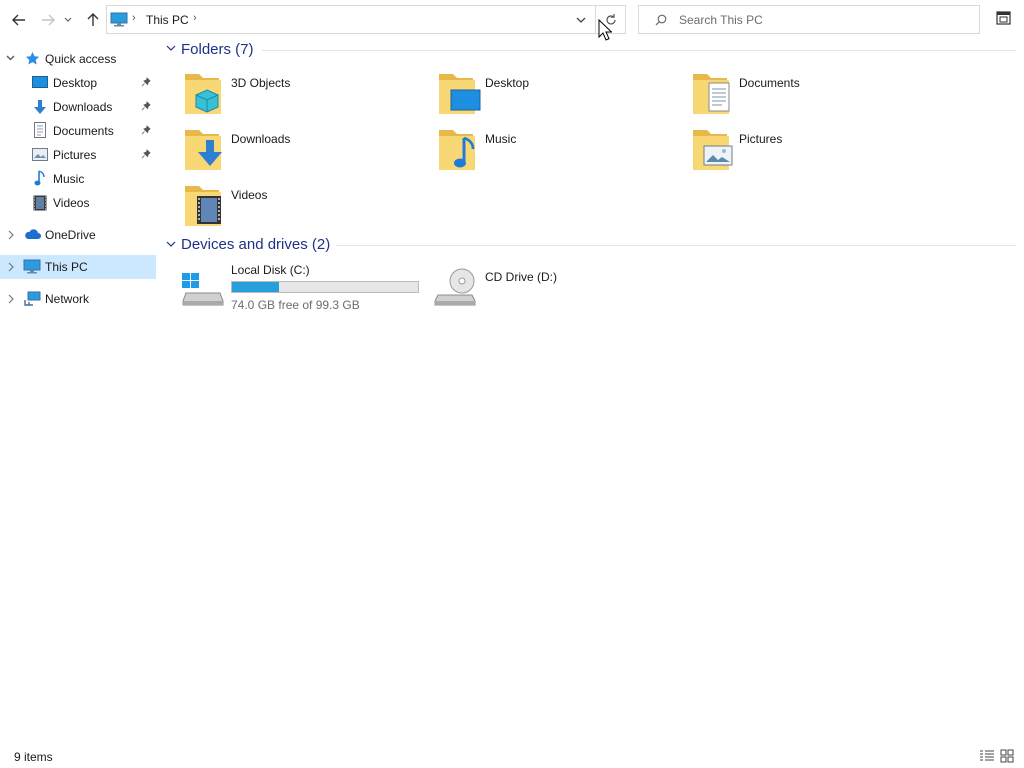 The height and width of the screenshot is (768, 1024). I want to click on documents-folder-icon, so click(711, 94).